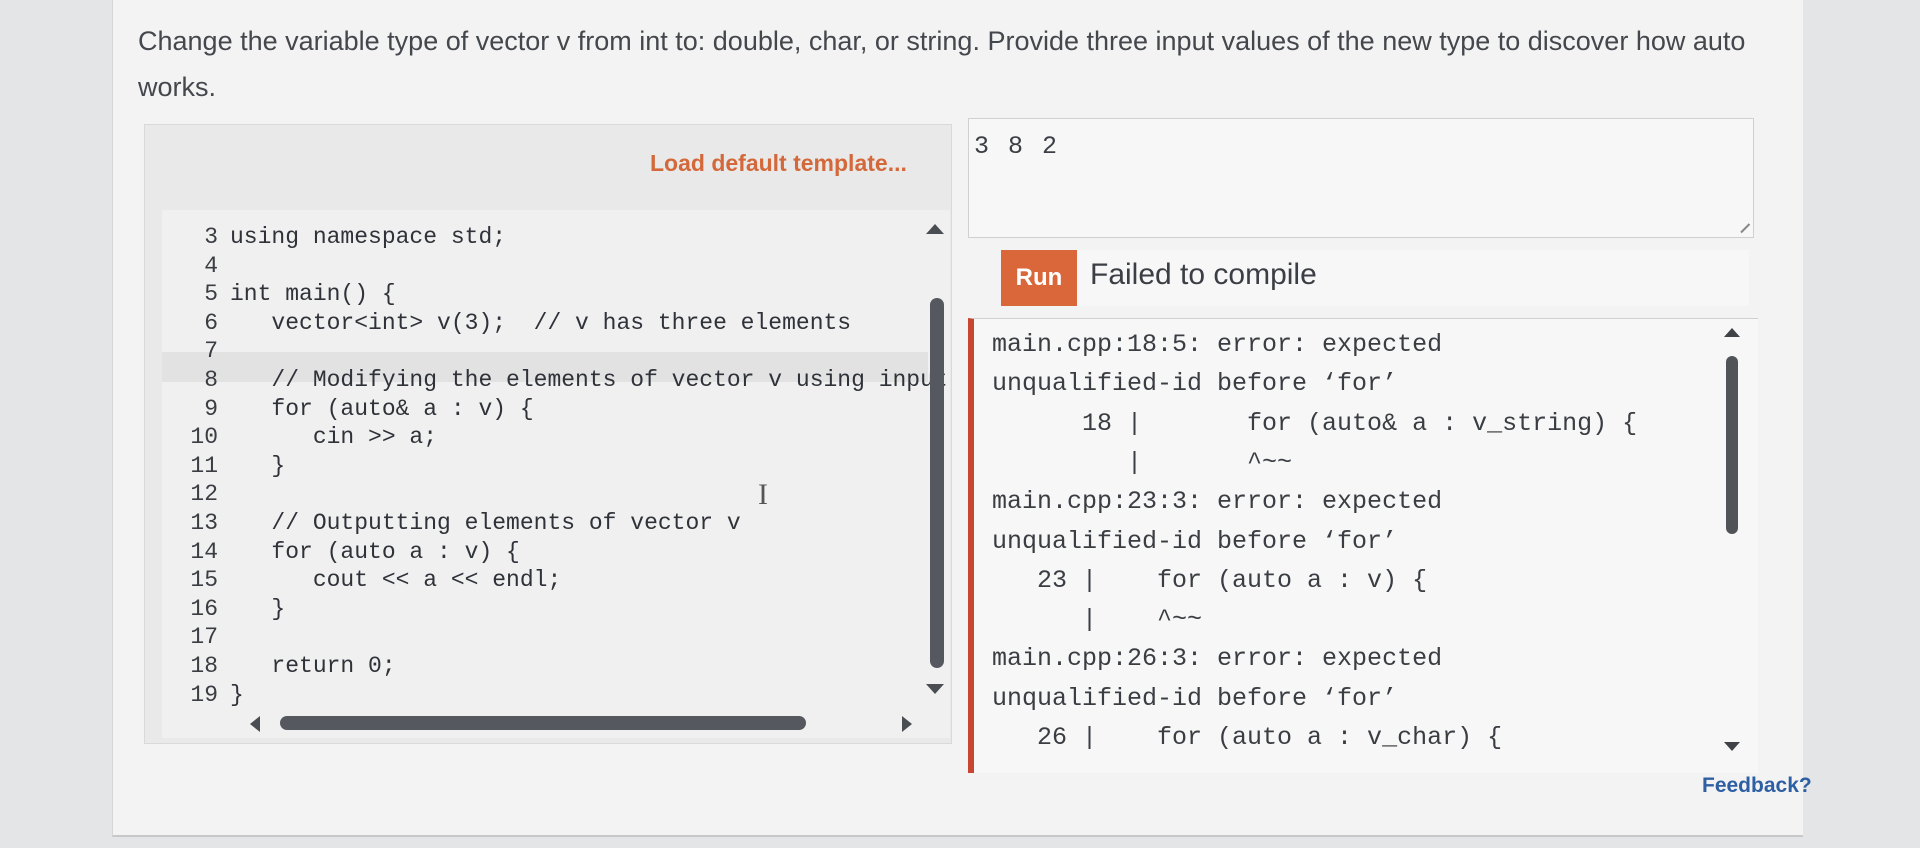 The width and height of the screenshot is (1920, 848). What do you see at coordinates (204, 551) in the screenshot?
I see `line-number: 14` at bounding box center [204, 551].